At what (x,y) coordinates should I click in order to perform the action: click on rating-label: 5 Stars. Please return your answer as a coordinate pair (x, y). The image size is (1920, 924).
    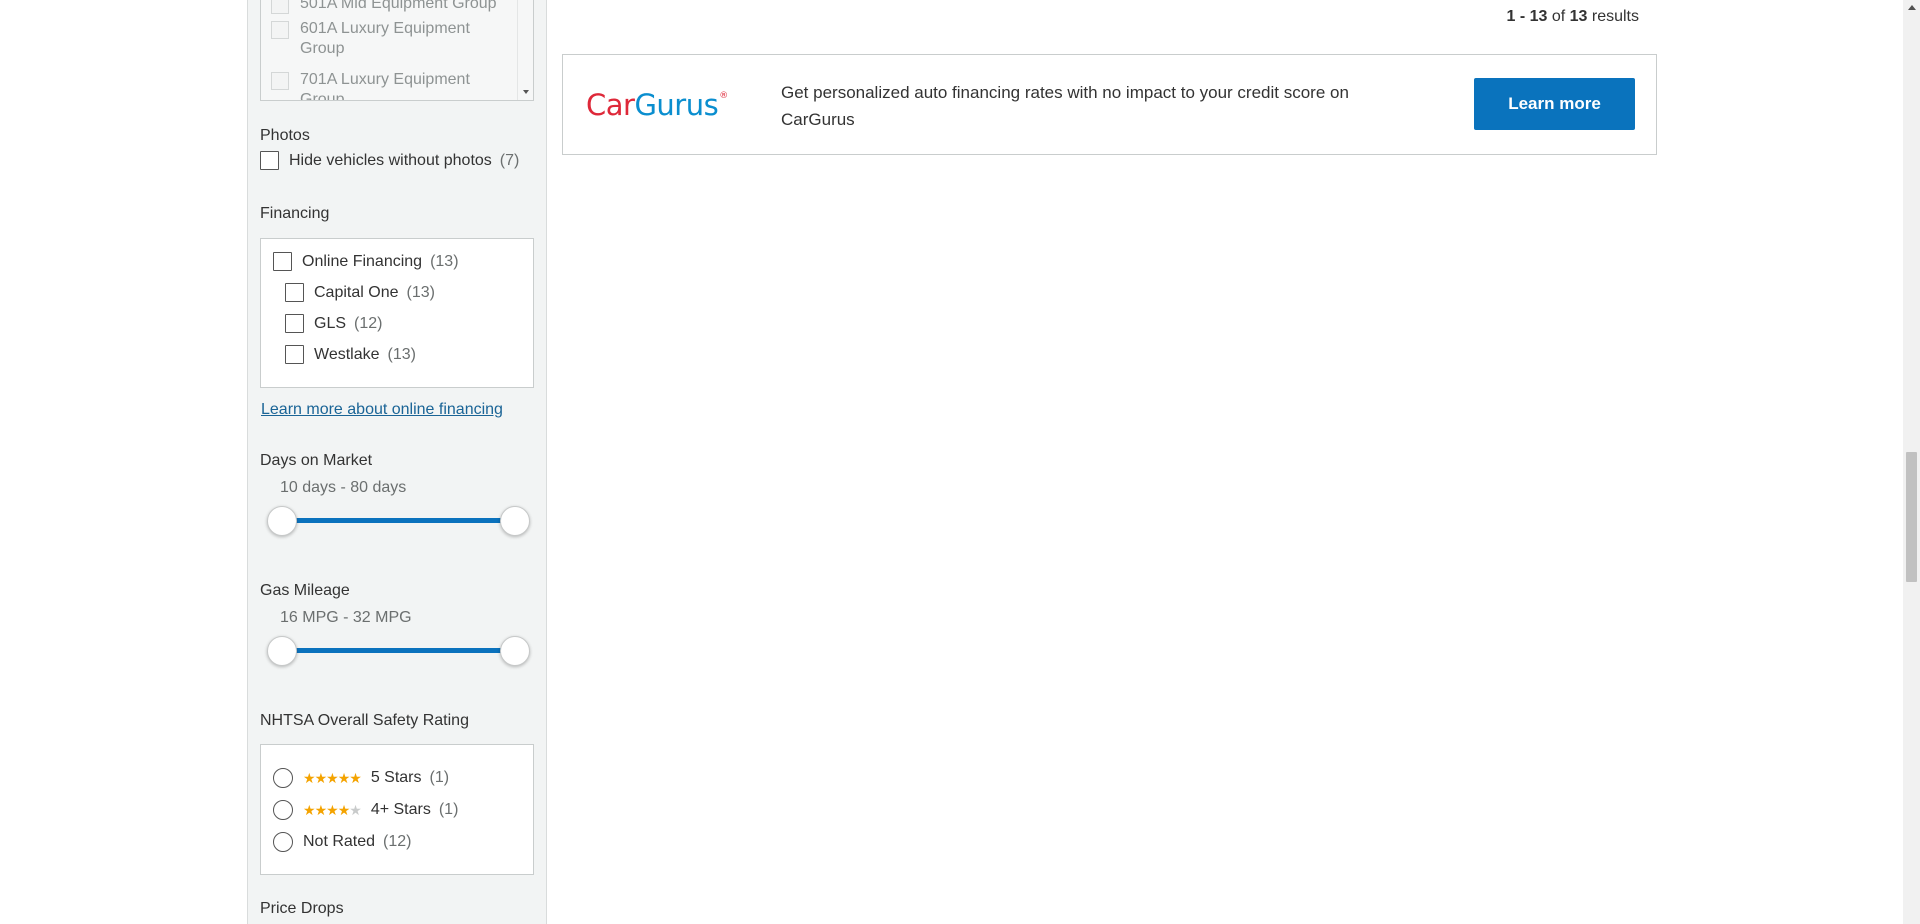
    Looking at the image, I should click on (396, 777).